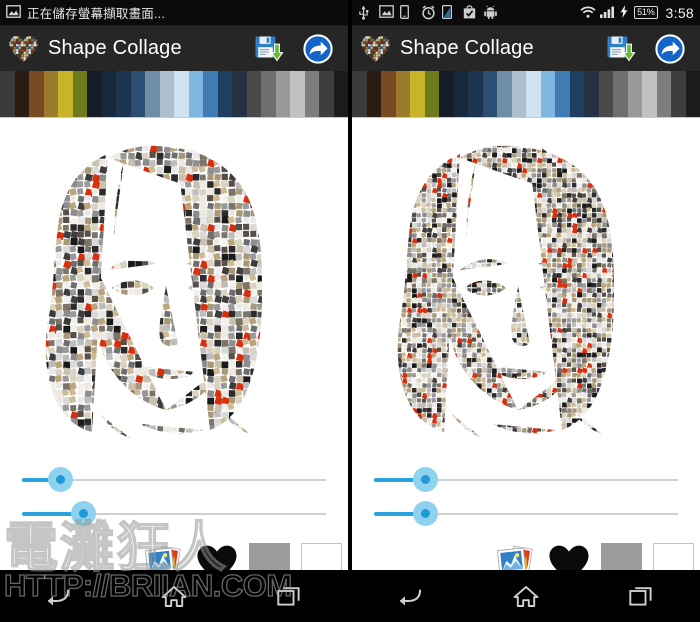 The image size is (700, 622). Describe the element at coordinates (624, 12) in the screenshot. I see `charging-bolt-icon` at that location.